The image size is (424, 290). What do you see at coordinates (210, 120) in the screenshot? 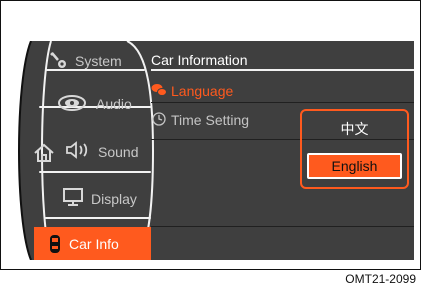
I see `menu-item-label: Time Setting` at bounding box center [210, 120].